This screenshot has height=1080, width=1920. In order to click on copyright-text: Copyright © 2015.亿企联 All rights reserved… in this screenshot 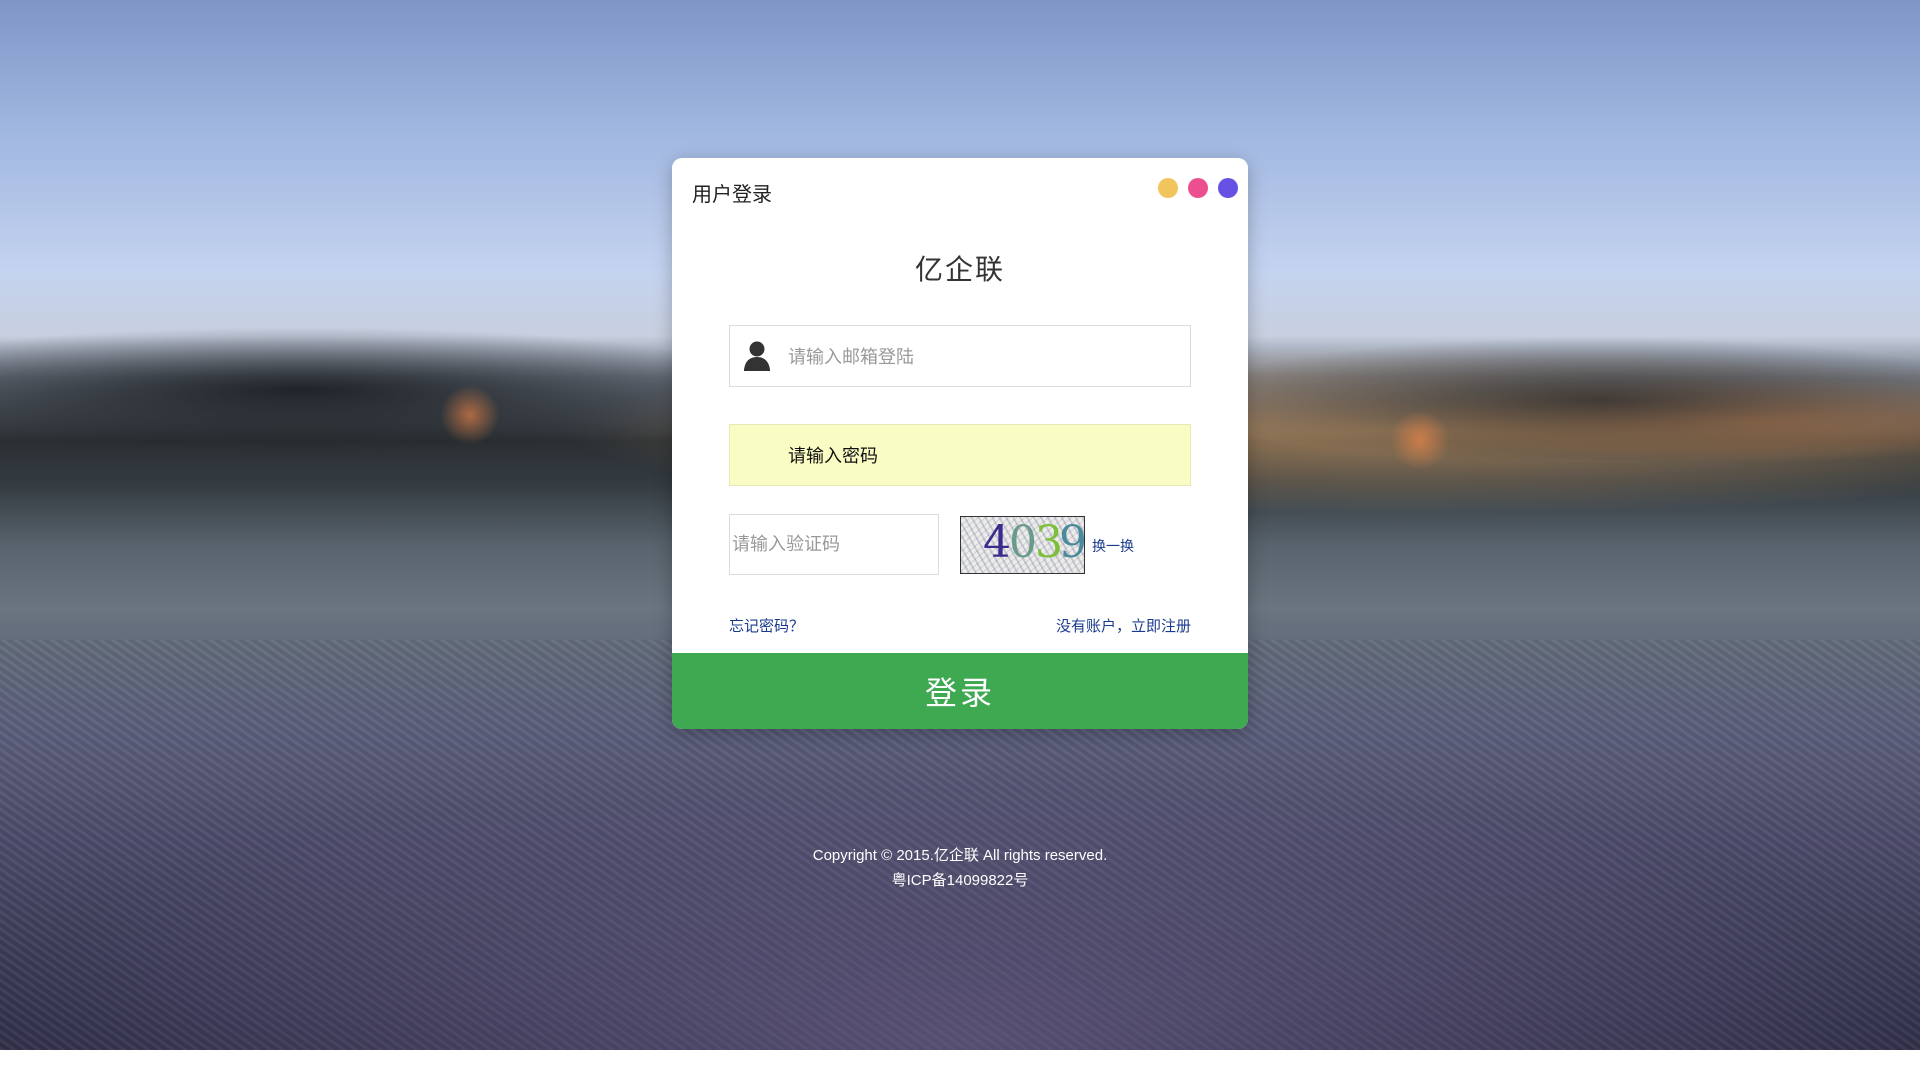, I will do `click(960, 855)`.